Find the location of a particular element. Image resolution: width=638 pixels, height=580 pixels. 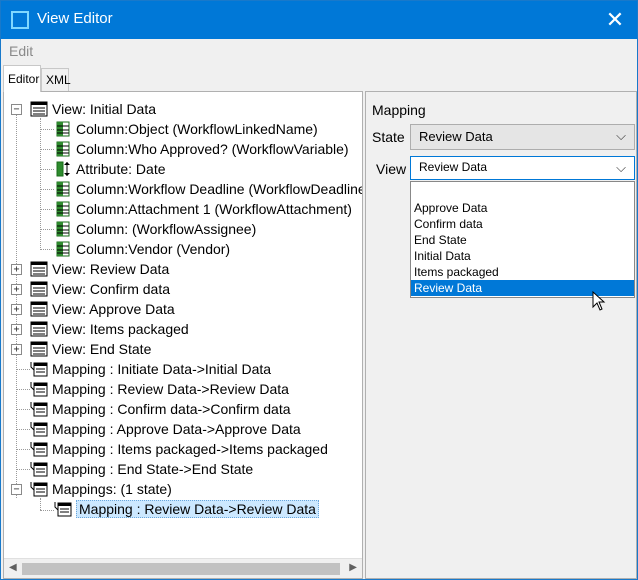

tree-item-column: Column:Attachment 1 (WorkflowAttachment) is located at coordinates (203, 209).